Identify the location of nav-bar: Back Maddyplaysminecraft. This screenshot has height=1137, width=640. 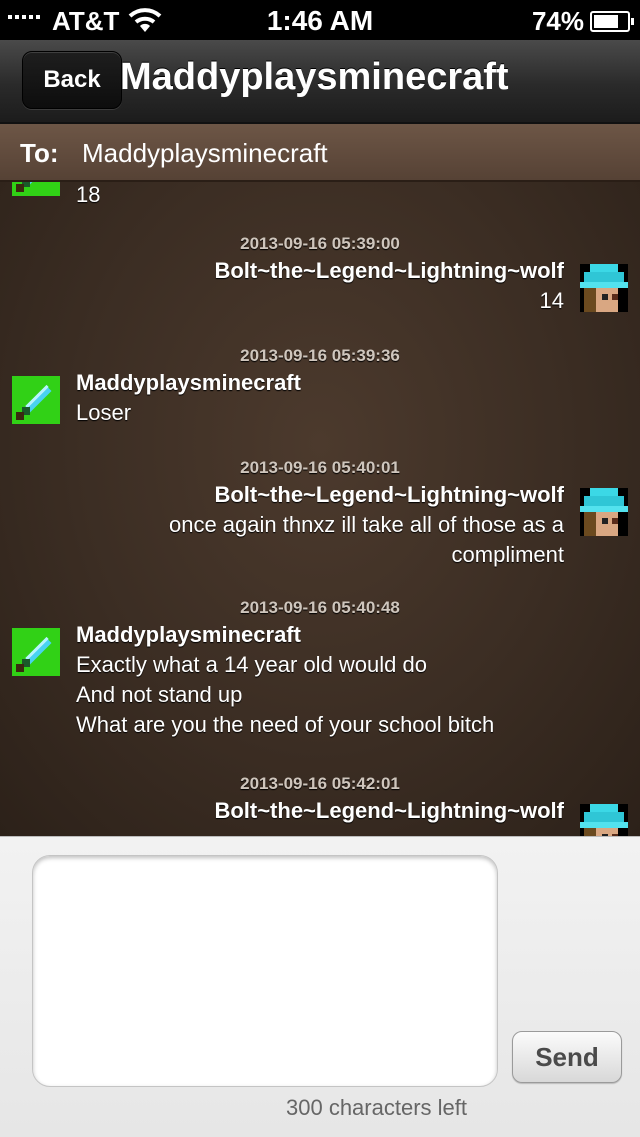
(320, 82).